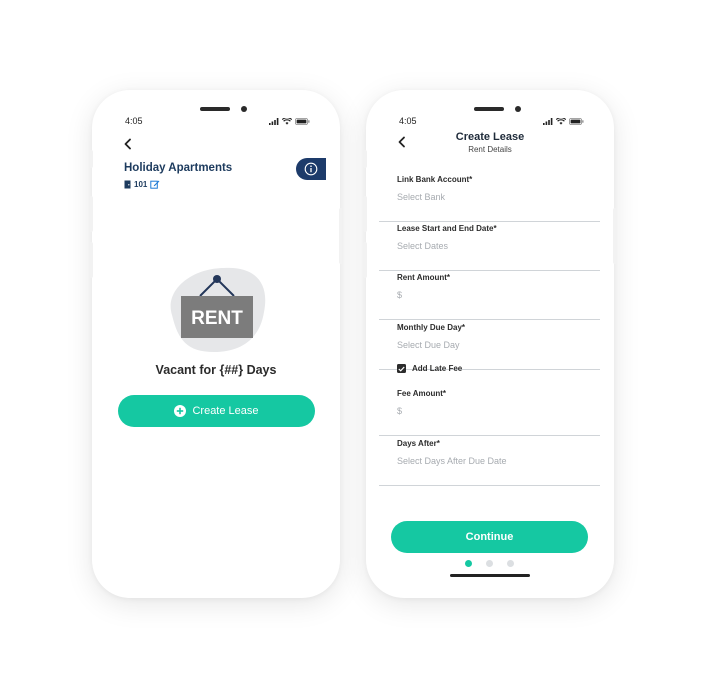 The image size is (706, 689). Describe the element at coordinates (127, 184) in the screenshot. I see `door-icon` at that location.